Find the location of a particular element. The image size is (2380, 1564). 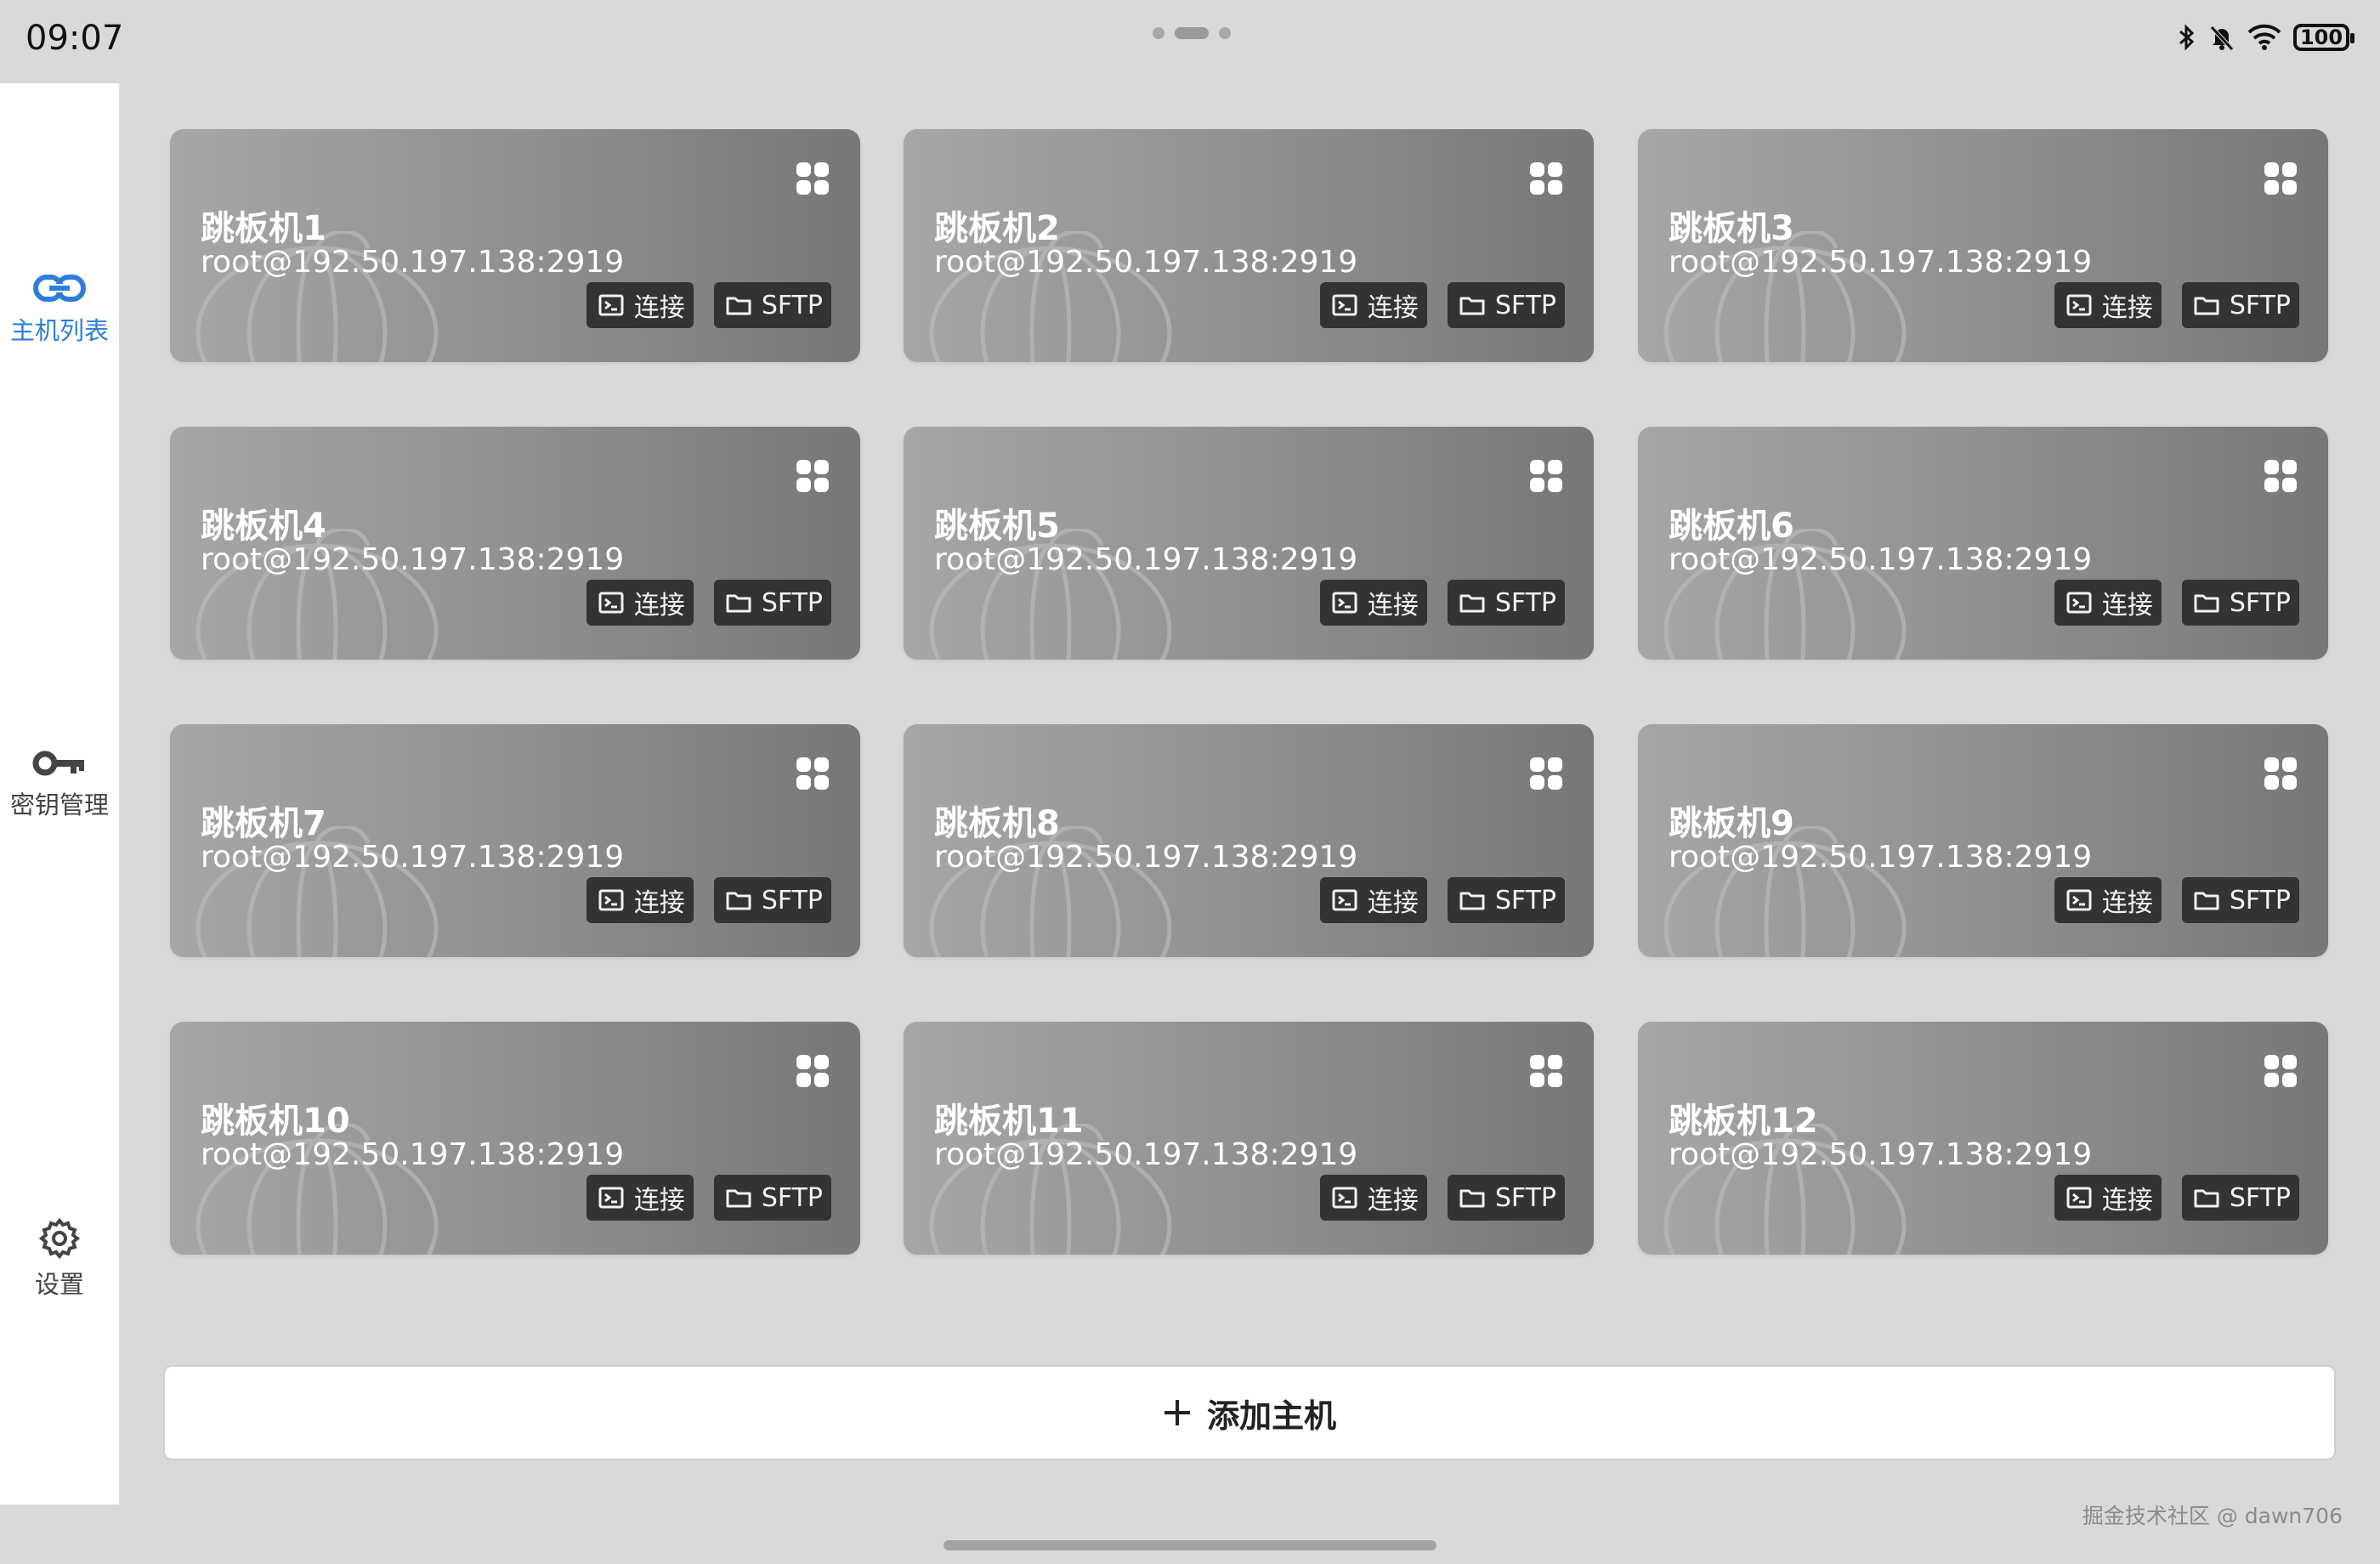

window-handle is located at coordinates (1192, 33).